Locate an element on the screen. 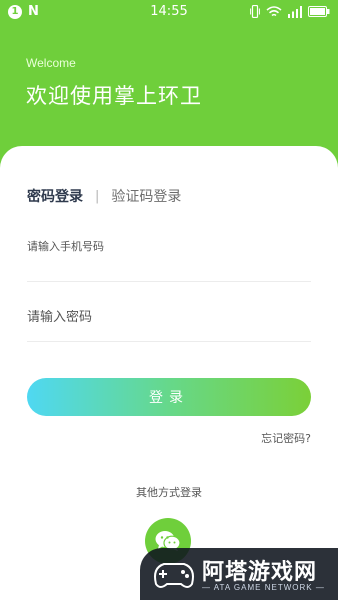 This screenshot has height=600, width=338. phone-input is located at coordinates (169, 242).